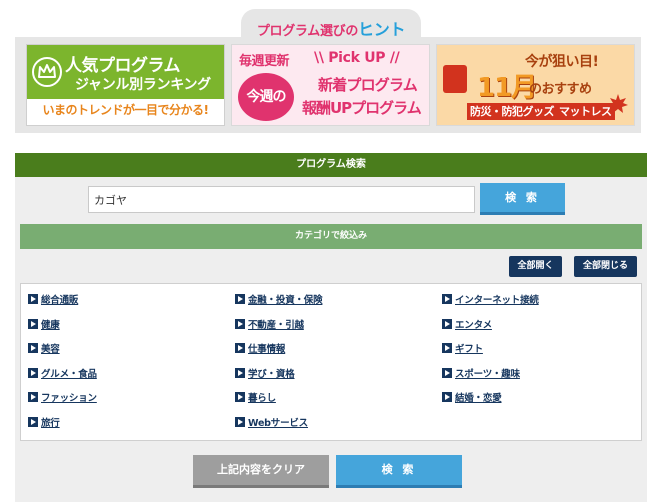 This screenshot has height=502, width=666. I want to click on category-item: Webサービス, so click(271, 422).